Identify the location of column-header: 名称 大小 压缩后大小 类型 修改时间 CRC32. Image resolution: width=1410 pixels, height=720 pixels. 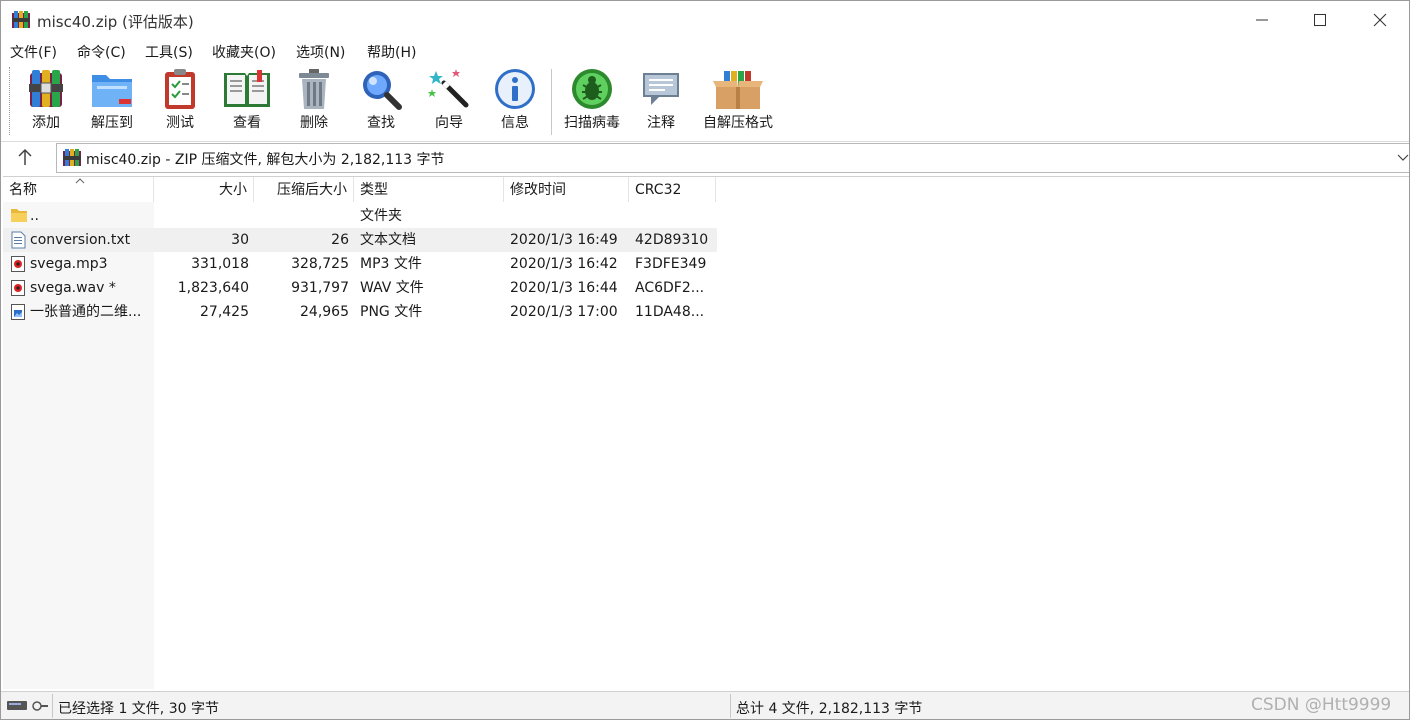
(706, 189).